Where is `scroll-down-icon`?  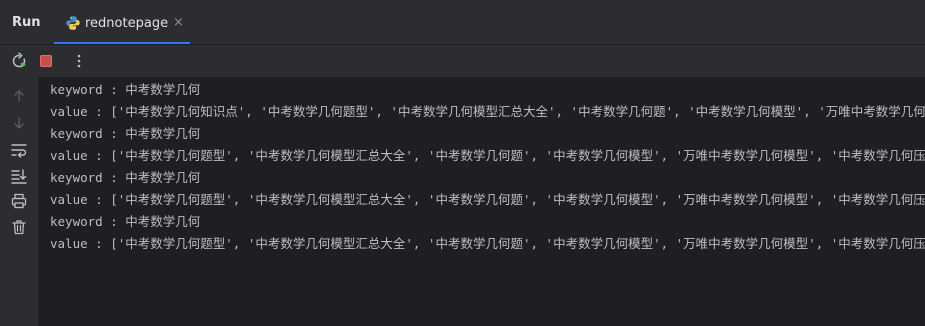 scroll-down-icon is located at coordinates (19, 123).